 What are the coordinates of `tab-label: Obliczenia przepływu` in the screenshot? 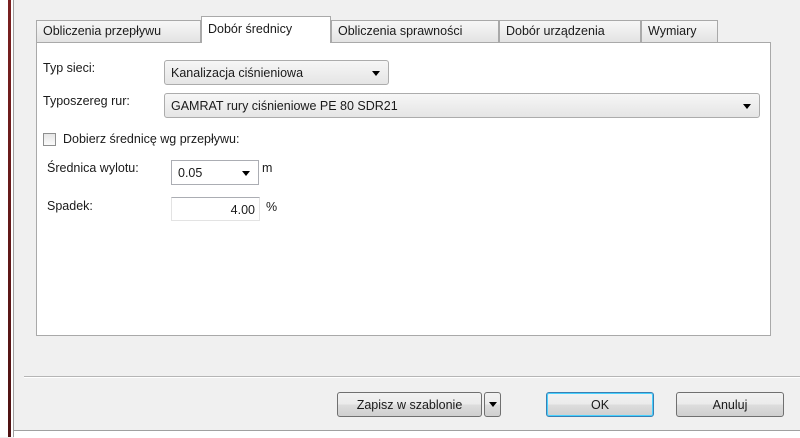 It's located at (102, 31).